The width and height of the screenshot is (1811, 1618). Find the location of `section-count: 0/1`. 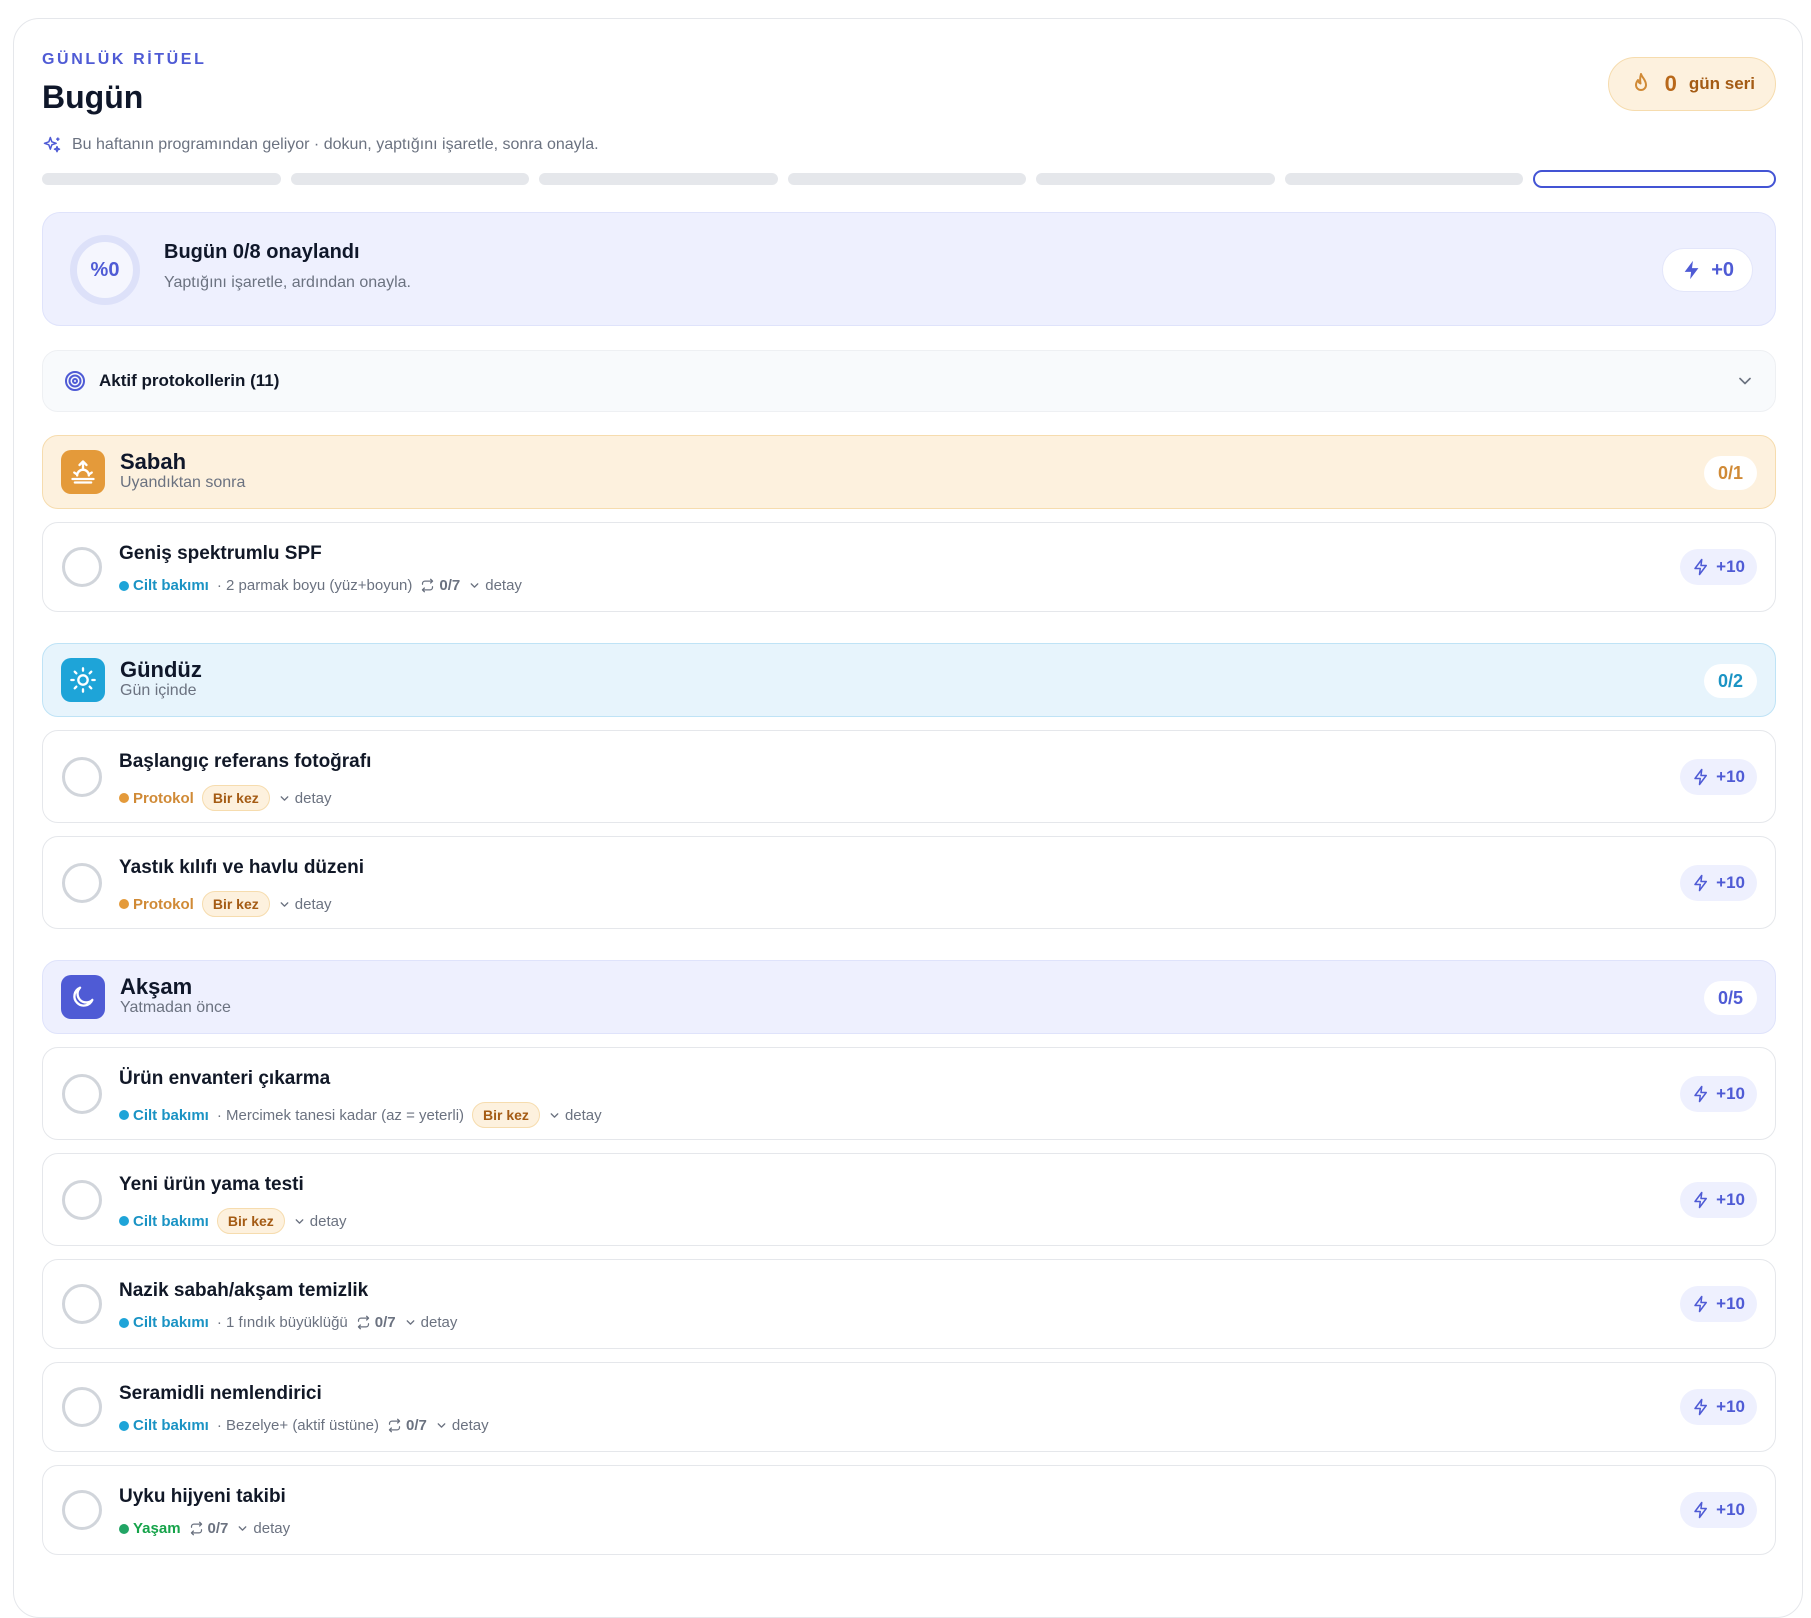

section-count: 0/1 is located at coordinates (1730, 473).